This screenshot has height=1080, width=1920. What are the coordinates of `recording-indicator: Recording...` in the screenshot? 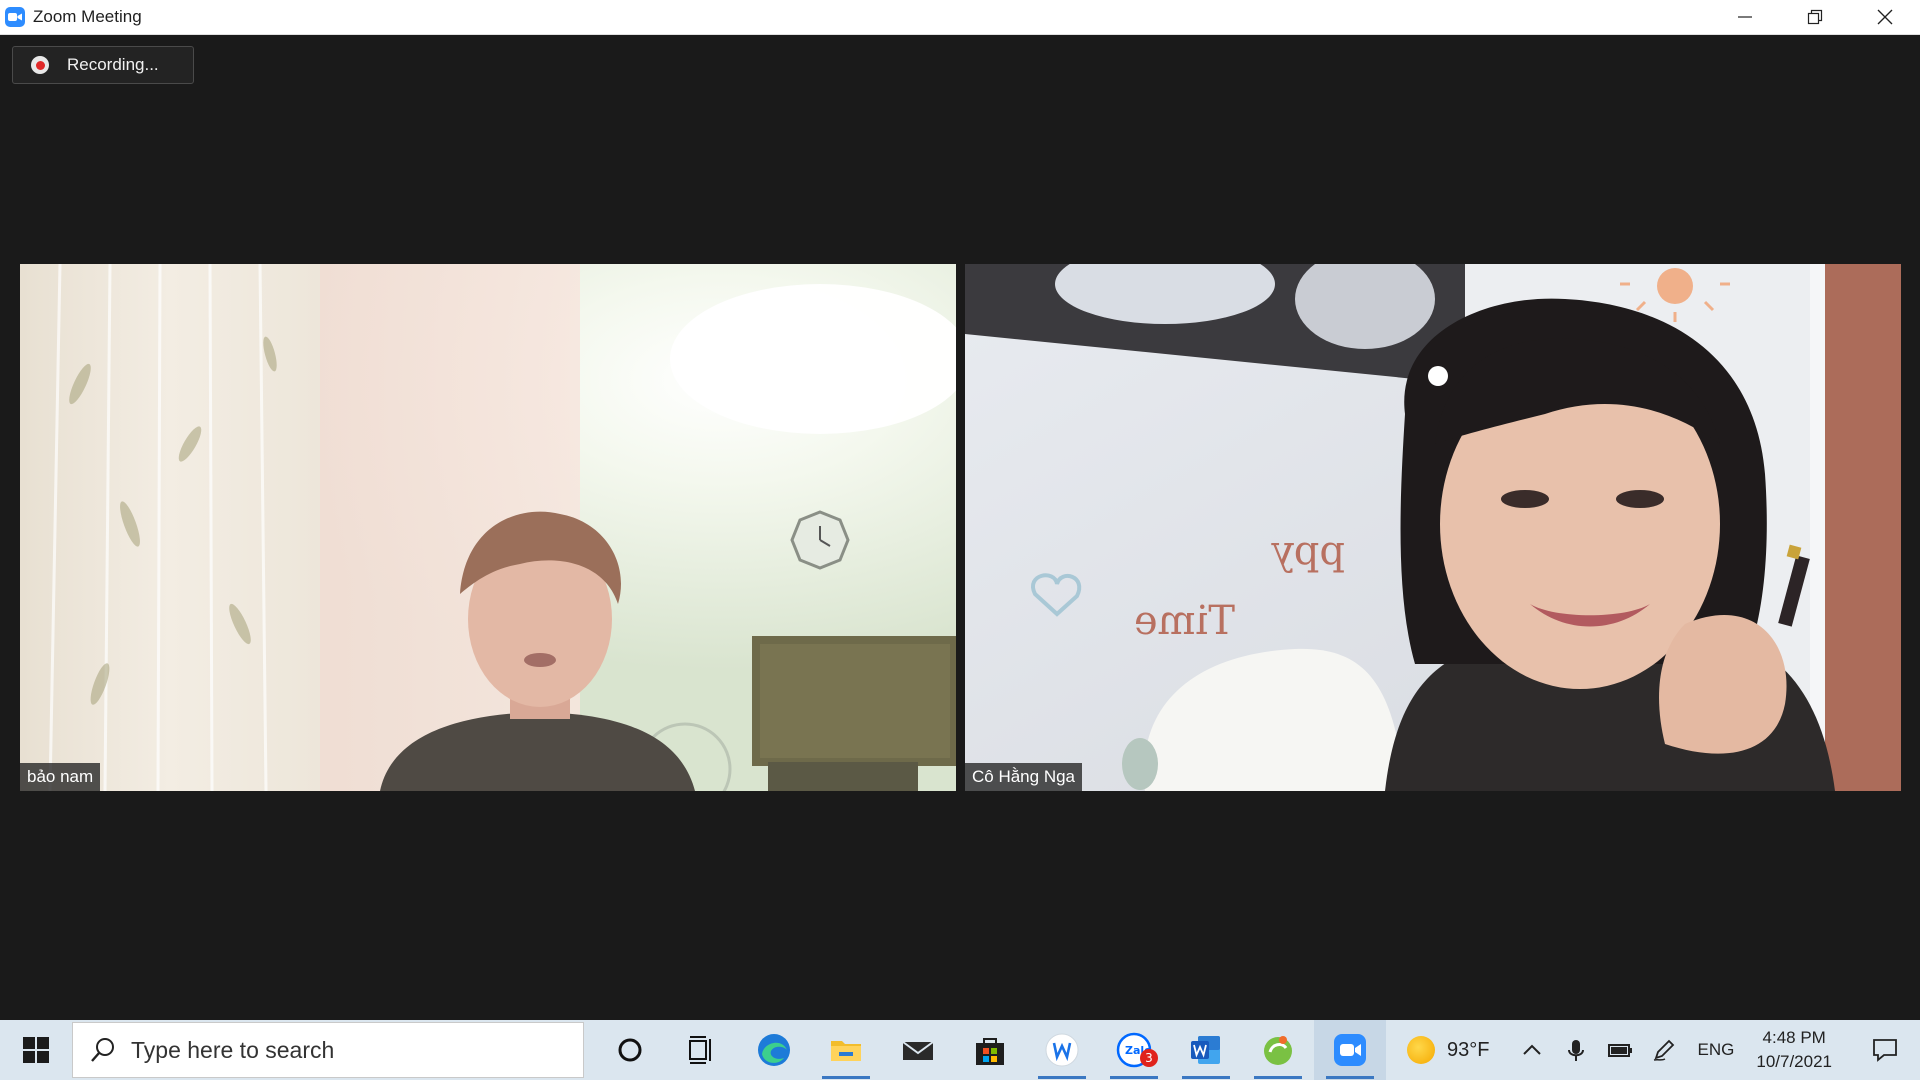 It's located at (103, 65).